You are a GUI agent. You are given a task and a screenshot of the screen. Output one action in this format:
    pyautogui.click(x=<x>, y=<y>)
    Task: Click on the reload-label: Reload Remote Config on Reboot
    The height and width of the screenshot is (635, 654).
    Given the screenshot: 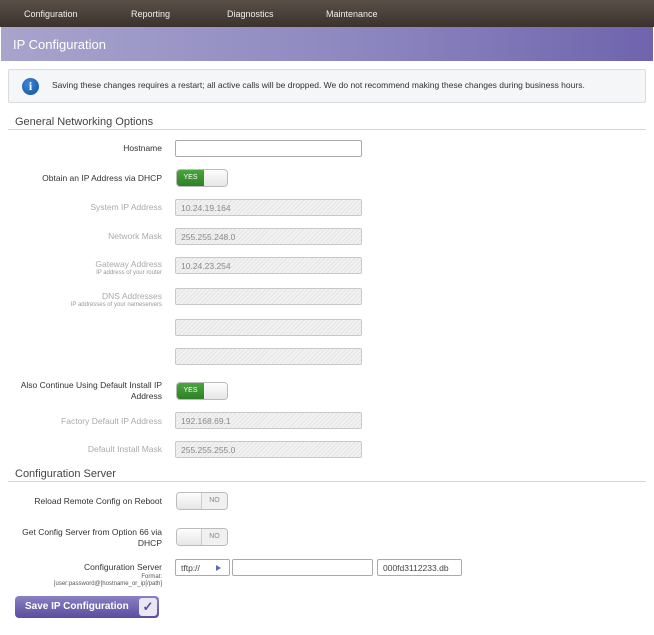 What is the action you would take?
    pyautogui.click(x=98, y=501)
    